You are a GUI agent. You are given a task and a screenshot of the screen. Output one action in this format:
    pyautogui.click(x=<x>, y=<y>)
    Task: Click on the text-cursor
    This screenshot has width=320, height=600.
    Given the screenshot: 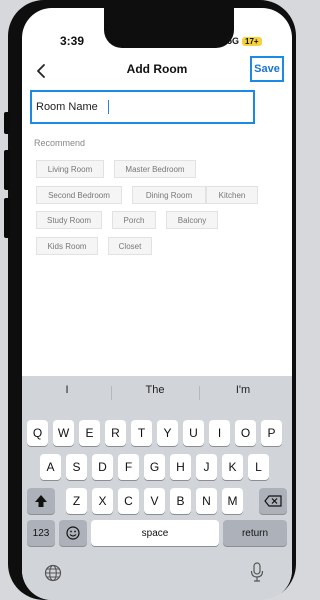 What is the action you would take?
    pyautogui.click(x=108, y=107)
    